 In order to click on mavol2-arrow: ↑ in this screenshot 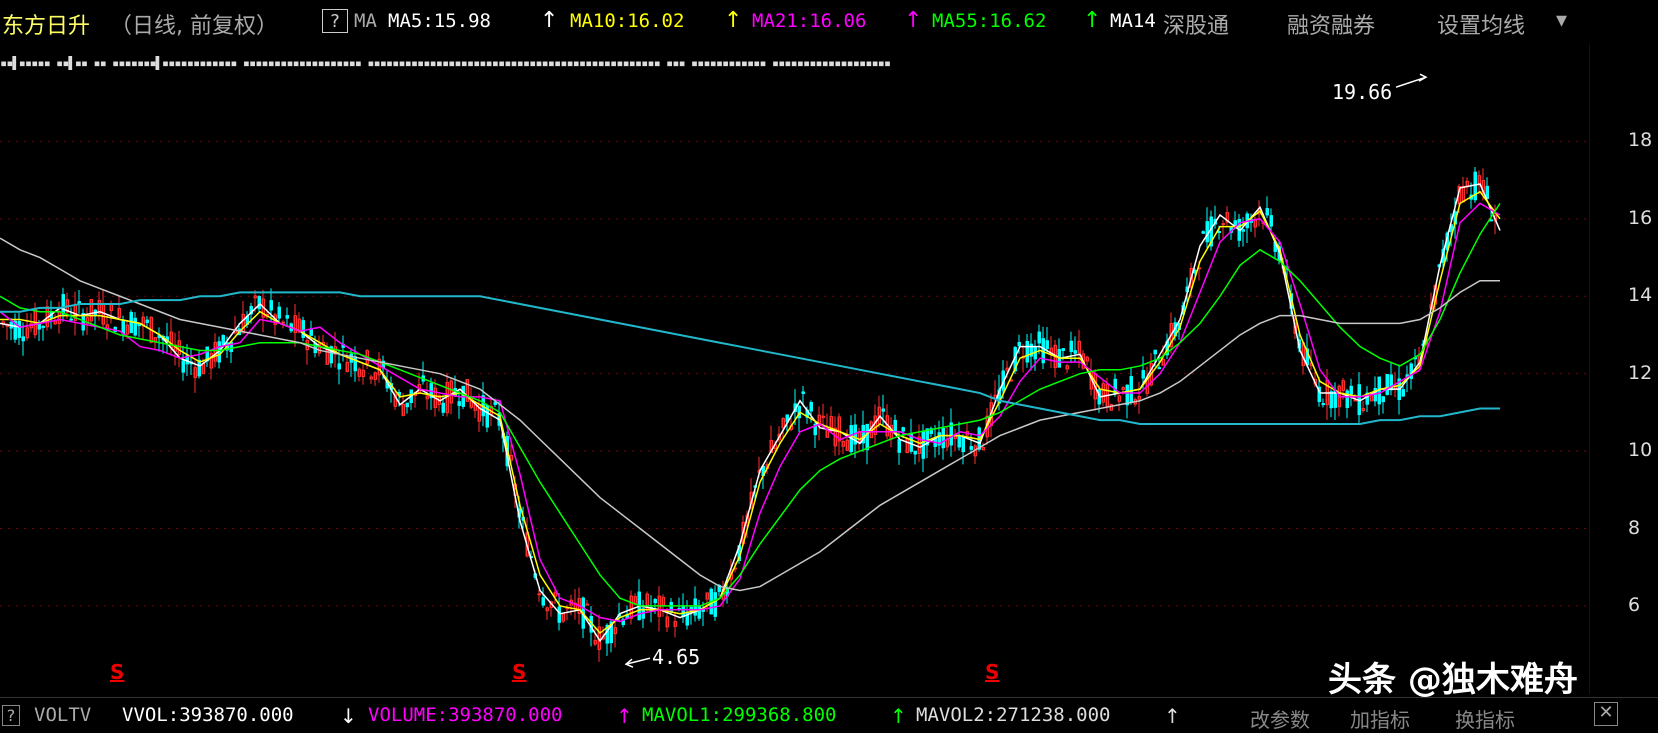, I will do `click(1172, 716)`.